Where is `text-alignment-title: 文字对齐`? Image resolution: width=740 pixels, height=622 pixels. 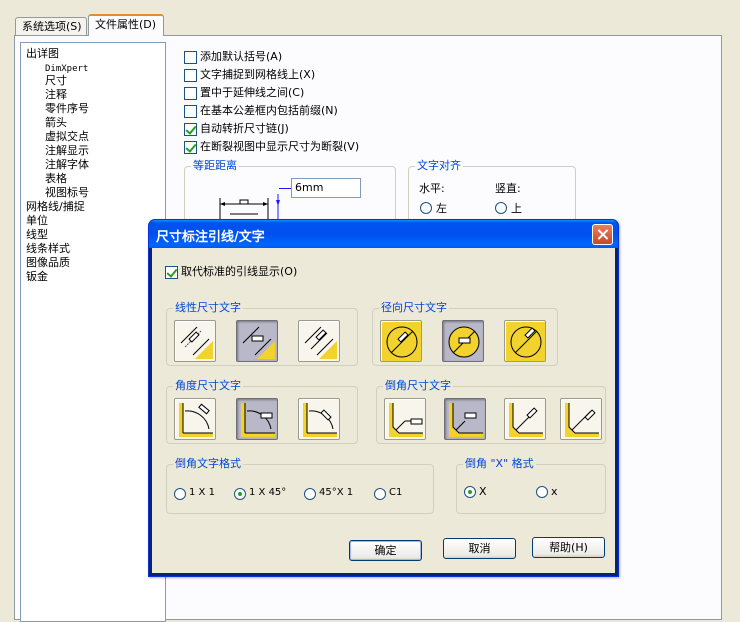 text-alignment-title: 文字对齐 is located at coordinates (439, 166).